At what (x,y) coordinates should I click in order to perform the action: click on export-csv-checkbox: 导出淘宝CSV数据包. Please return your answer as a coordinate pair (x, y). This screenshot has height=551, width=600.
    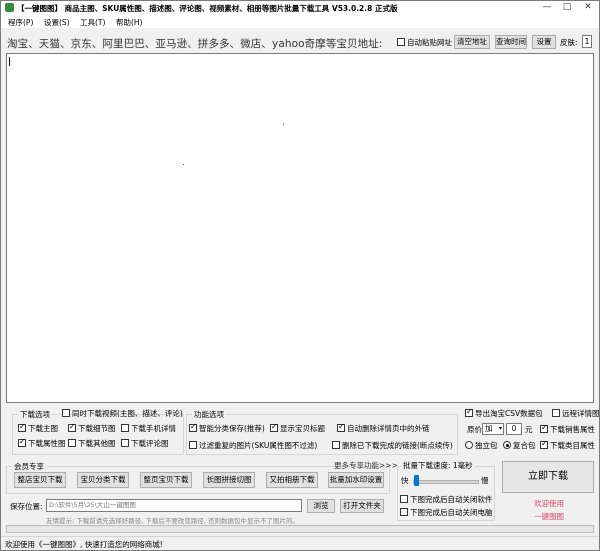
    Looking at the image, I should click on (504, 413).